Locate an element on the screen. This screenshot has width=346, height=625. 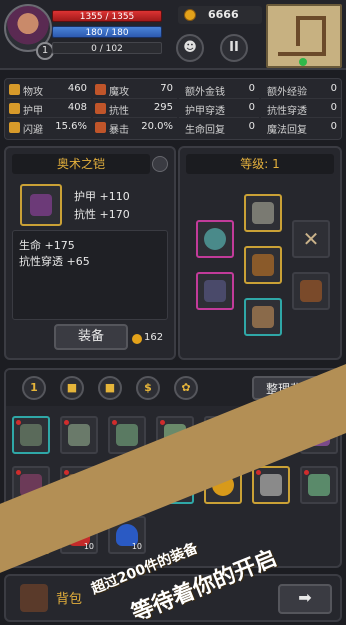
gloves-slot is located at coordinates (311, 291).